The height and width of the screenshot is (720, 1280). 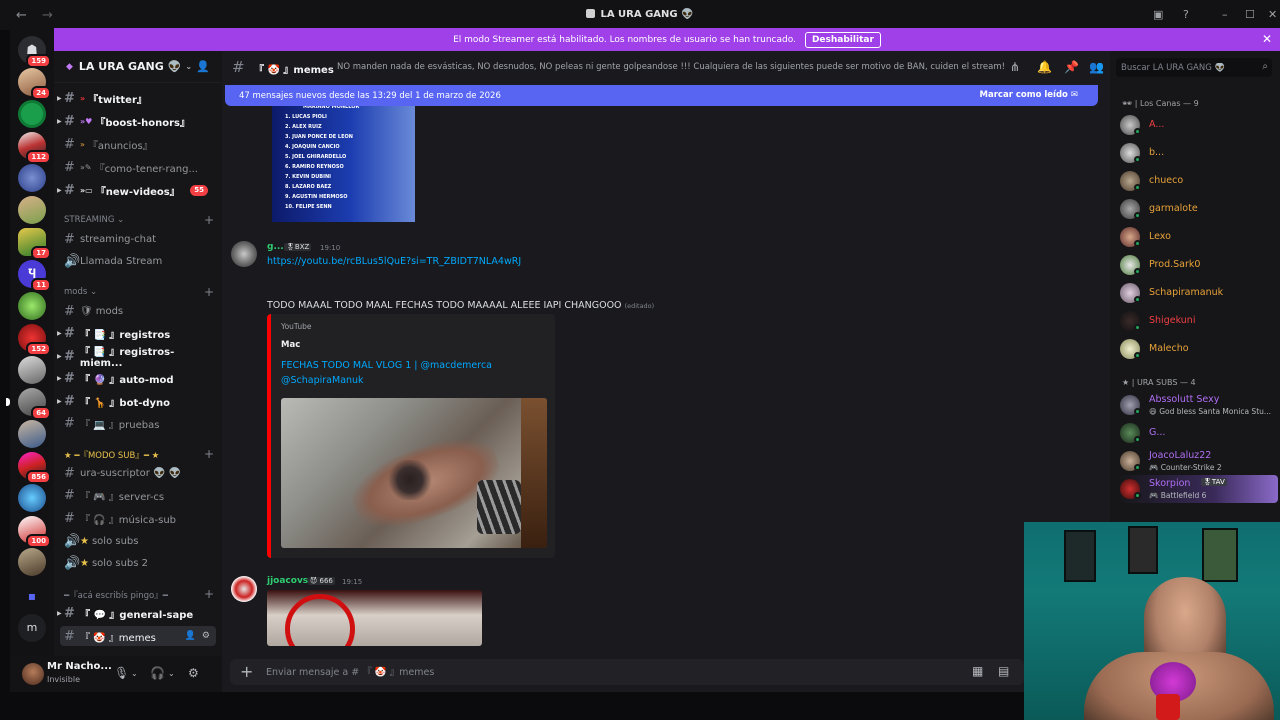 What do you see at coordinates (34, 276) in the screenshot?
I see `server-avatar: Ⴏ 11` at bounding box center [34, 276].